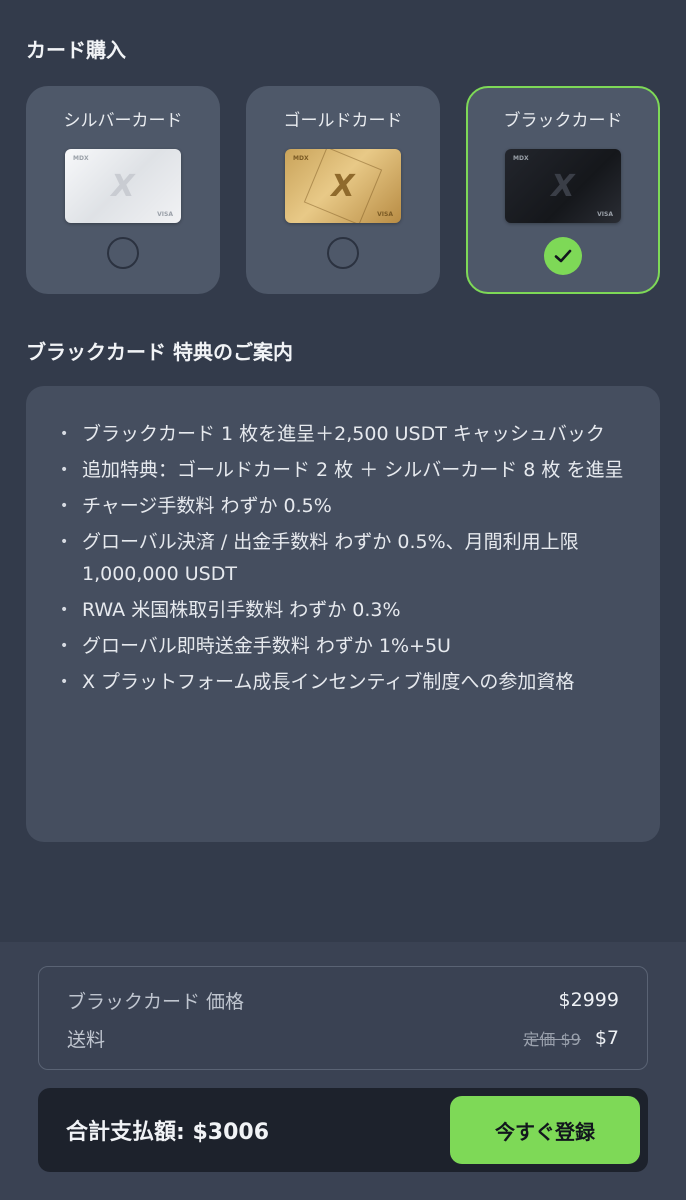 Image resolution: width=686 pixels, height=1200 pixels. Describe the element at coordinates (552, 1039) in the screenshot. I see `shipping-original-price: 定価 $9` at that location.